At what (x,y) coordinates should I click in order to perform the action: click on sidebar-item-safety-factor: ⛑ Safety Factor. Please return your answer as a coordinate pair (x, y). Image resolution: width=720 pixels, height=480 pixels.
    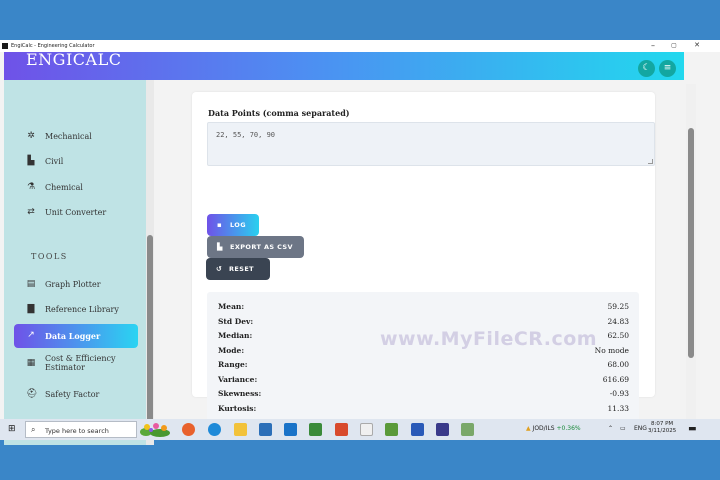
    Looking at the image, I should click on (76, 395).